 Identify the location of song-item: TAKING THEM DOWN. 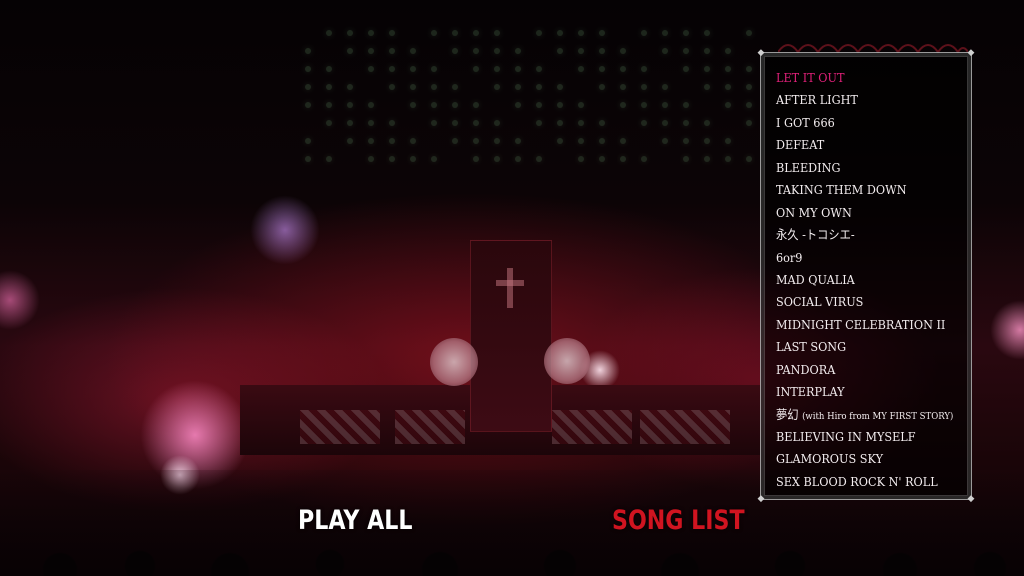
(864, 190).